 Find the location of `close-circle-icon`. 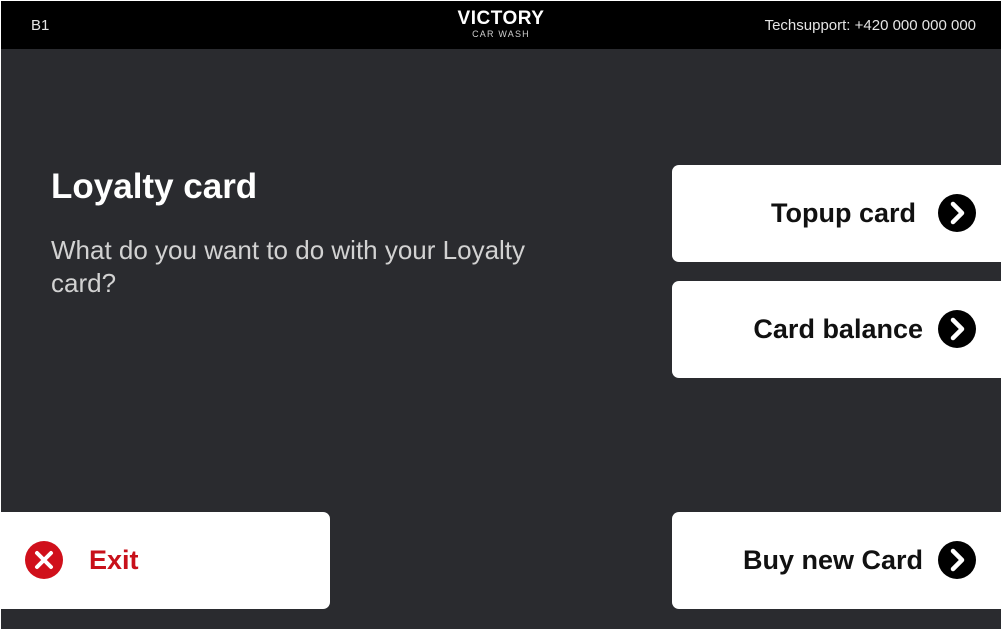

close-circle-icon is located at coordinates (44, 560).